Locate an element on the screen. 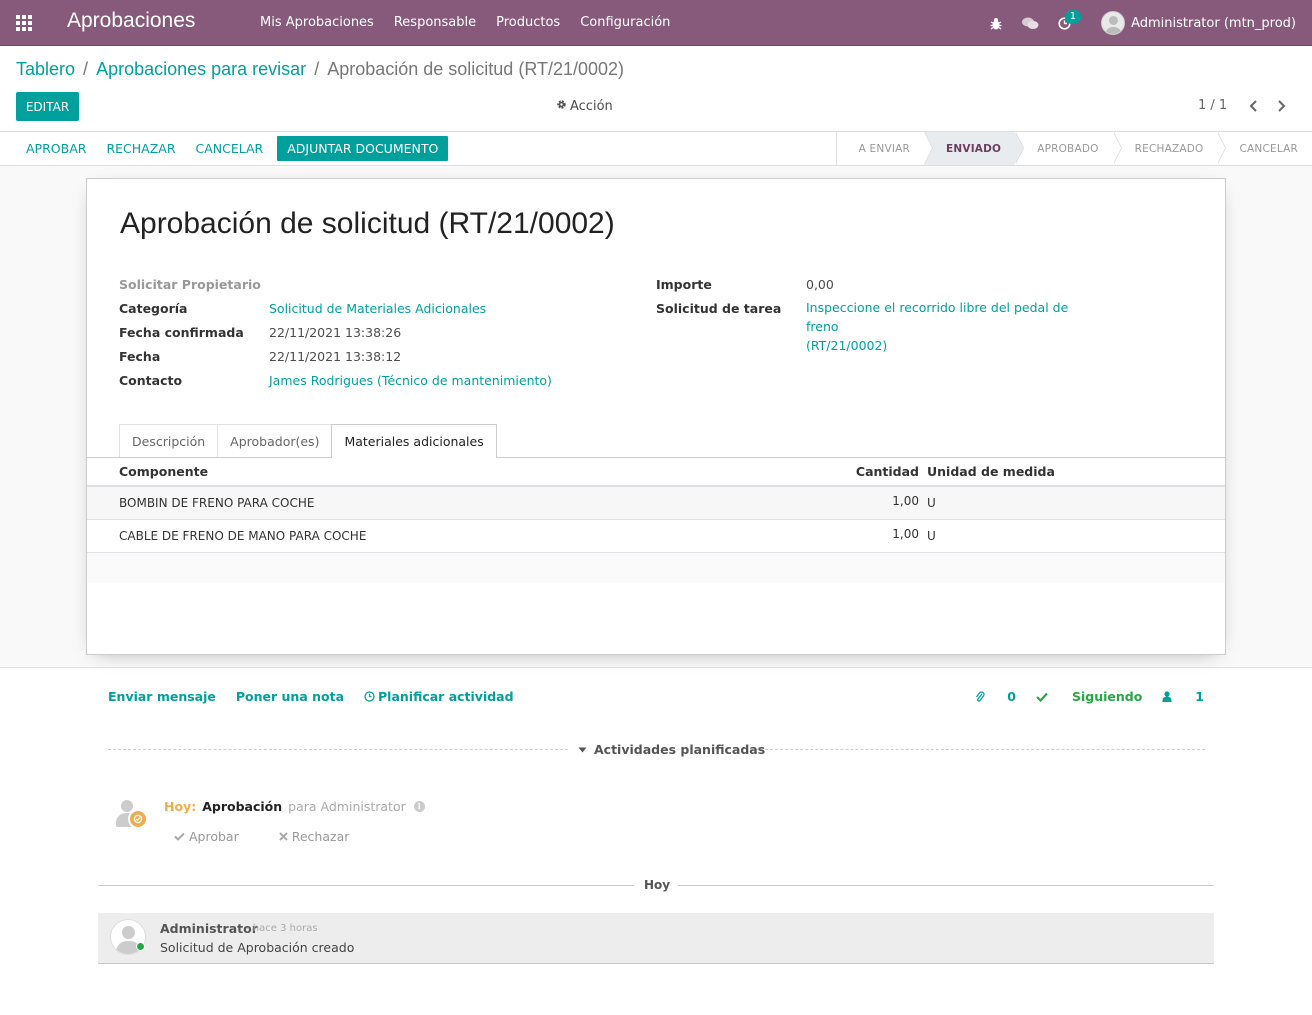 This screenshot has height=1015, width=1312. stage-enviado: ENVIADO is located at coordinates (974, 148).